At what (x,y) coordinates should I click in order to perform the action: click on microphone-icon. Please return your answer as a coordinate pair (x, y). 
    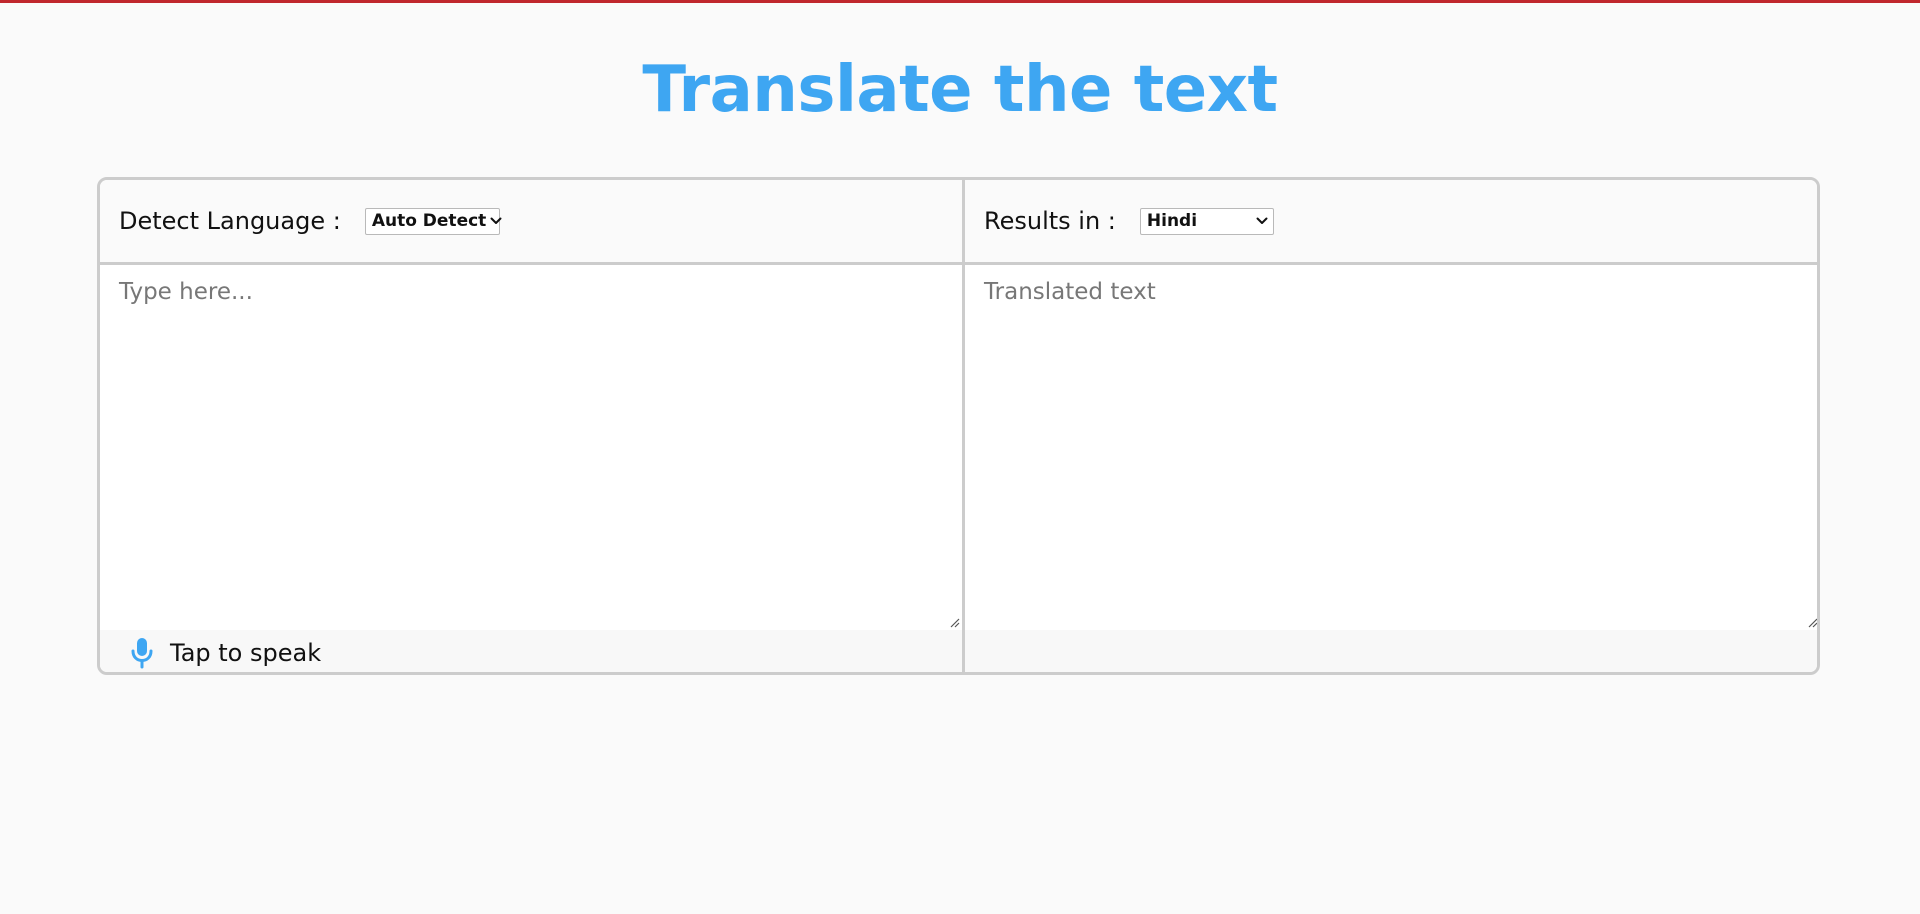
    Looking at the image, I should click on (142, 652).